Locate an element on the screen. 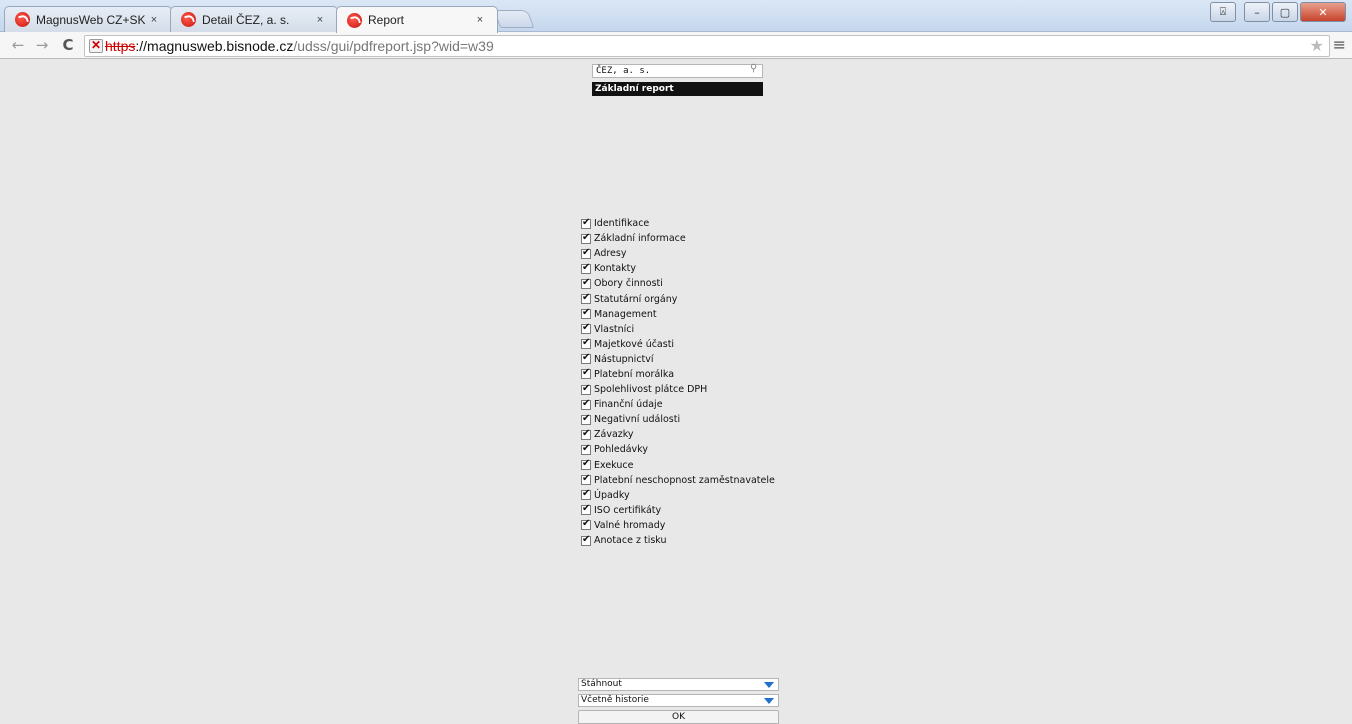 The image size is (1352, 724). section-row: Adresy is located at coordinates (678, 253).